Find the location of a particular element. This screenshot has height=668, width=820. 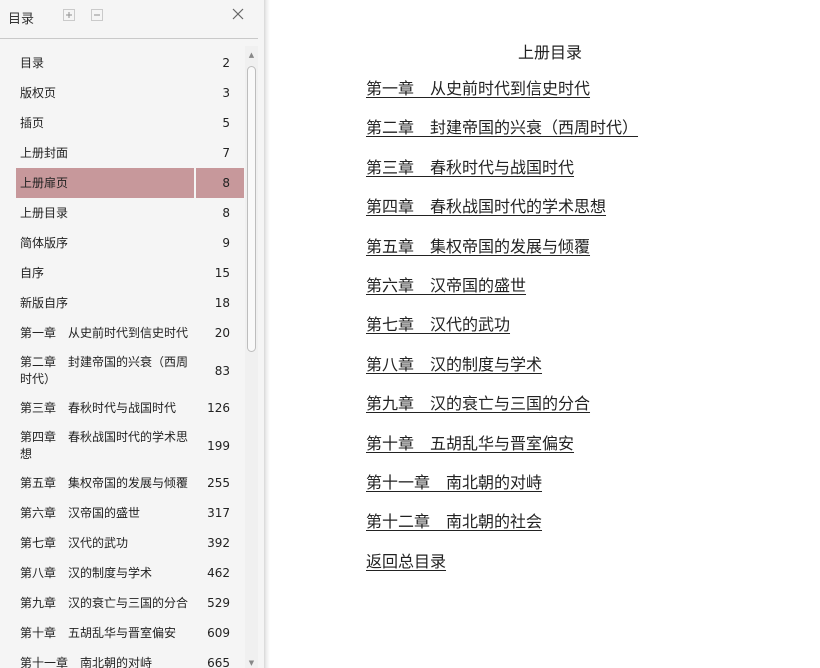

toc-item-label: 目录 is located at coordinates (32, 62).